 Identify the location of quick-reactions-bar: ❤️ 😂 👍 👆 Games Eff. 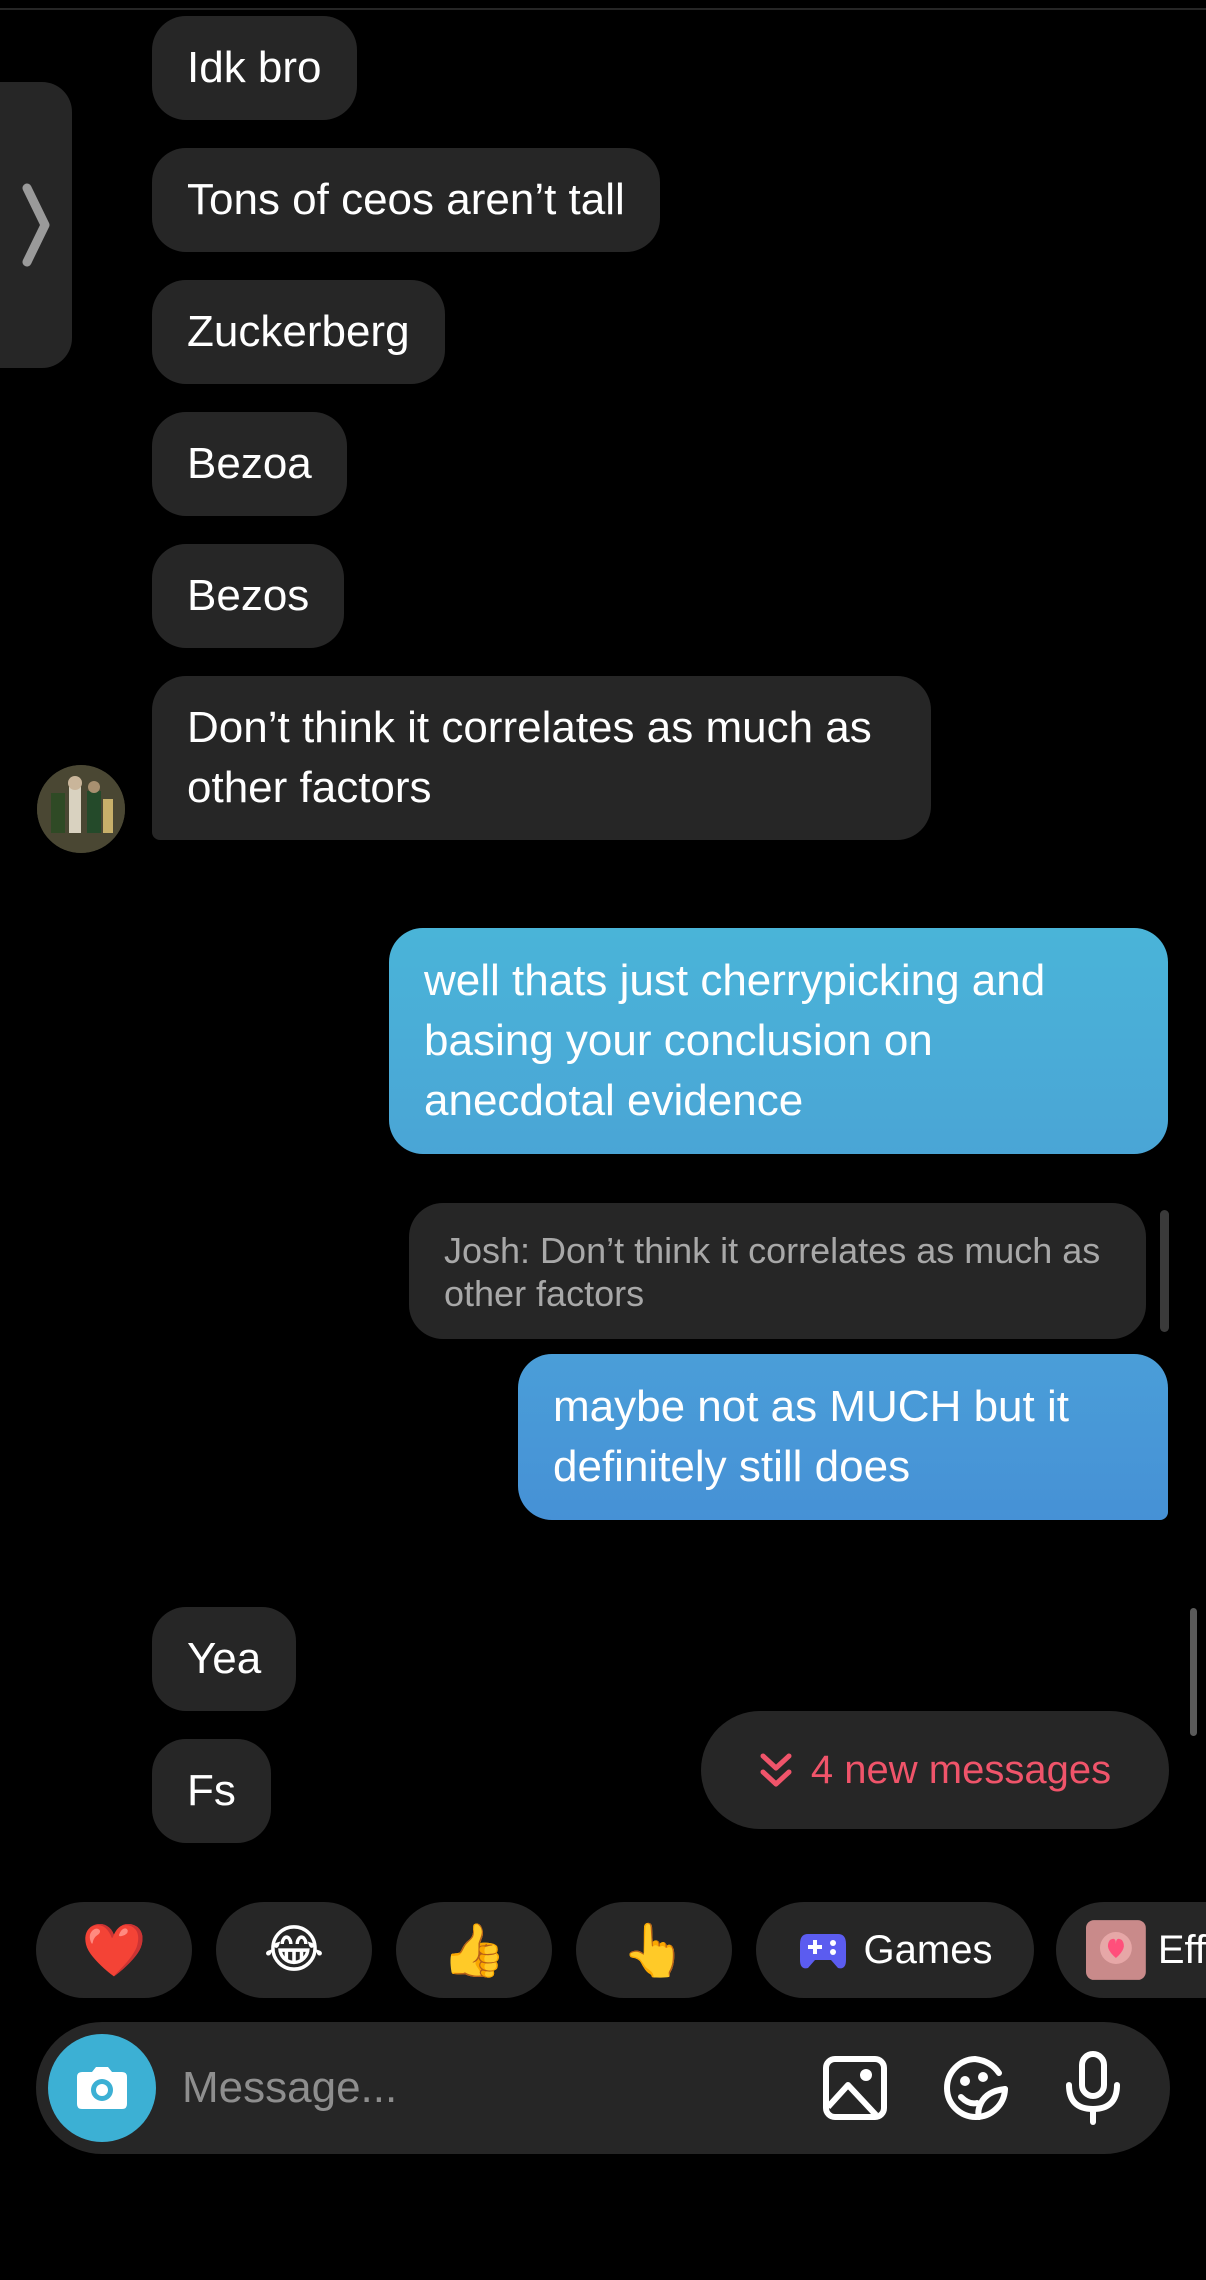
(621, 1950).